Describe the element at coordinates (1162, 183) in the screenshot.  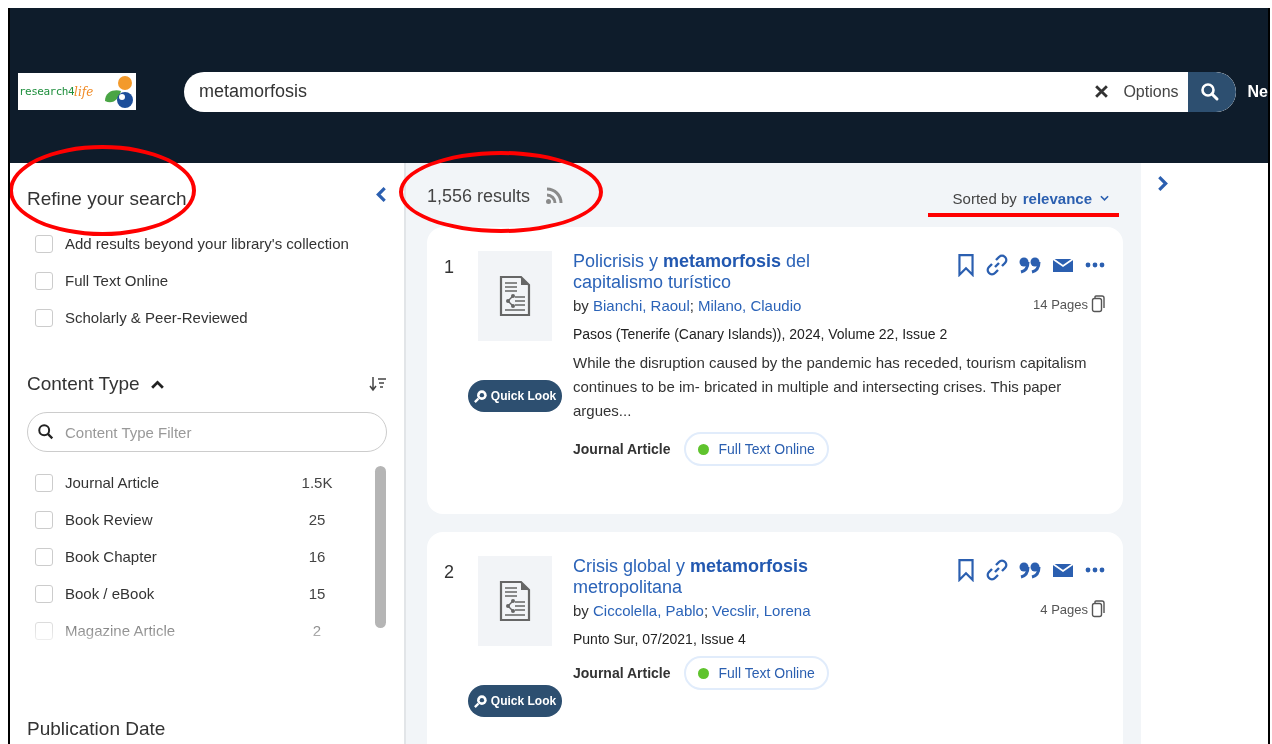
I see `expand-icon` at that location.